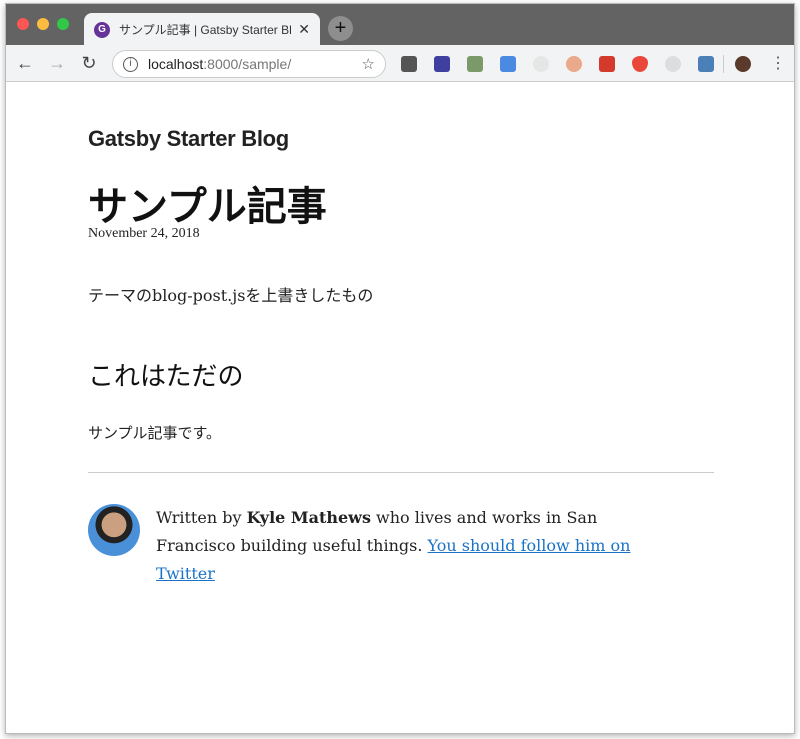 The height and width of the screenshot is (739, 800). I want to click on blog-title-link: Gatsby Starter Blog, so click(188, 139).